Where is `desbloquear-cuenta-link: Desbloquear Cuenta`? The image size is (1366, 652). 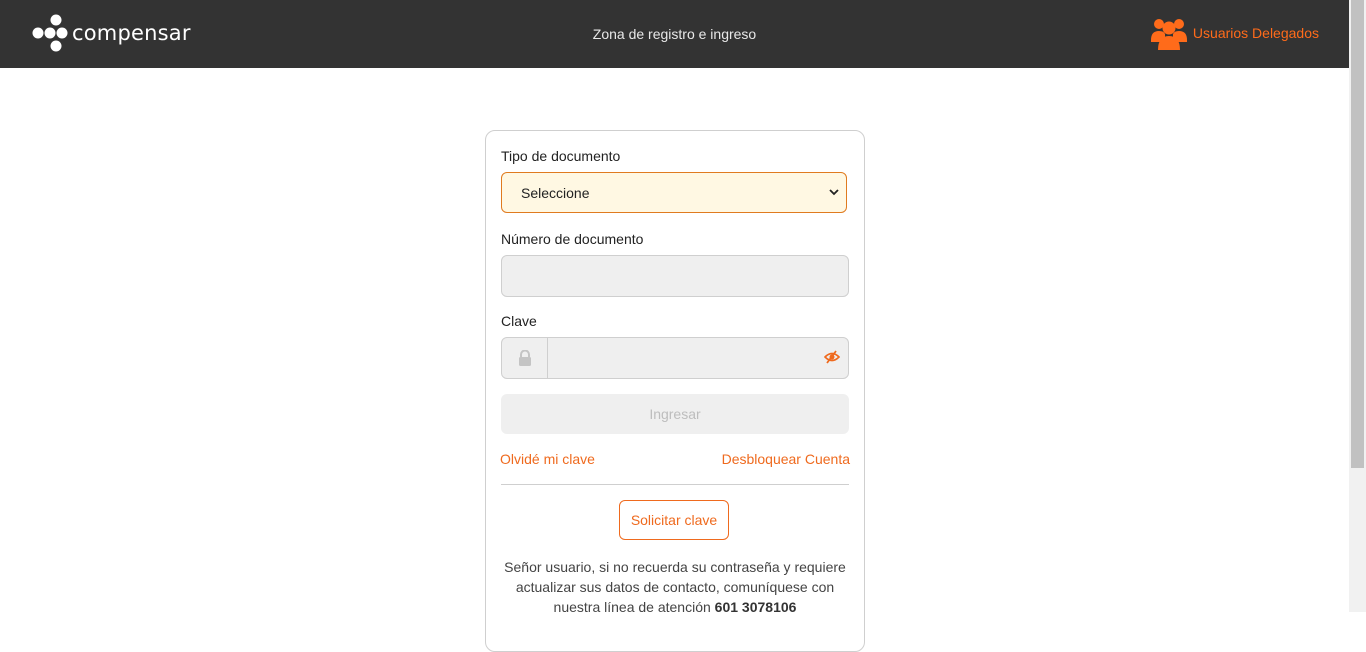
desbloquear-cuenta-link: Desbloquear Cuenta is located at coordinates (786, 459).